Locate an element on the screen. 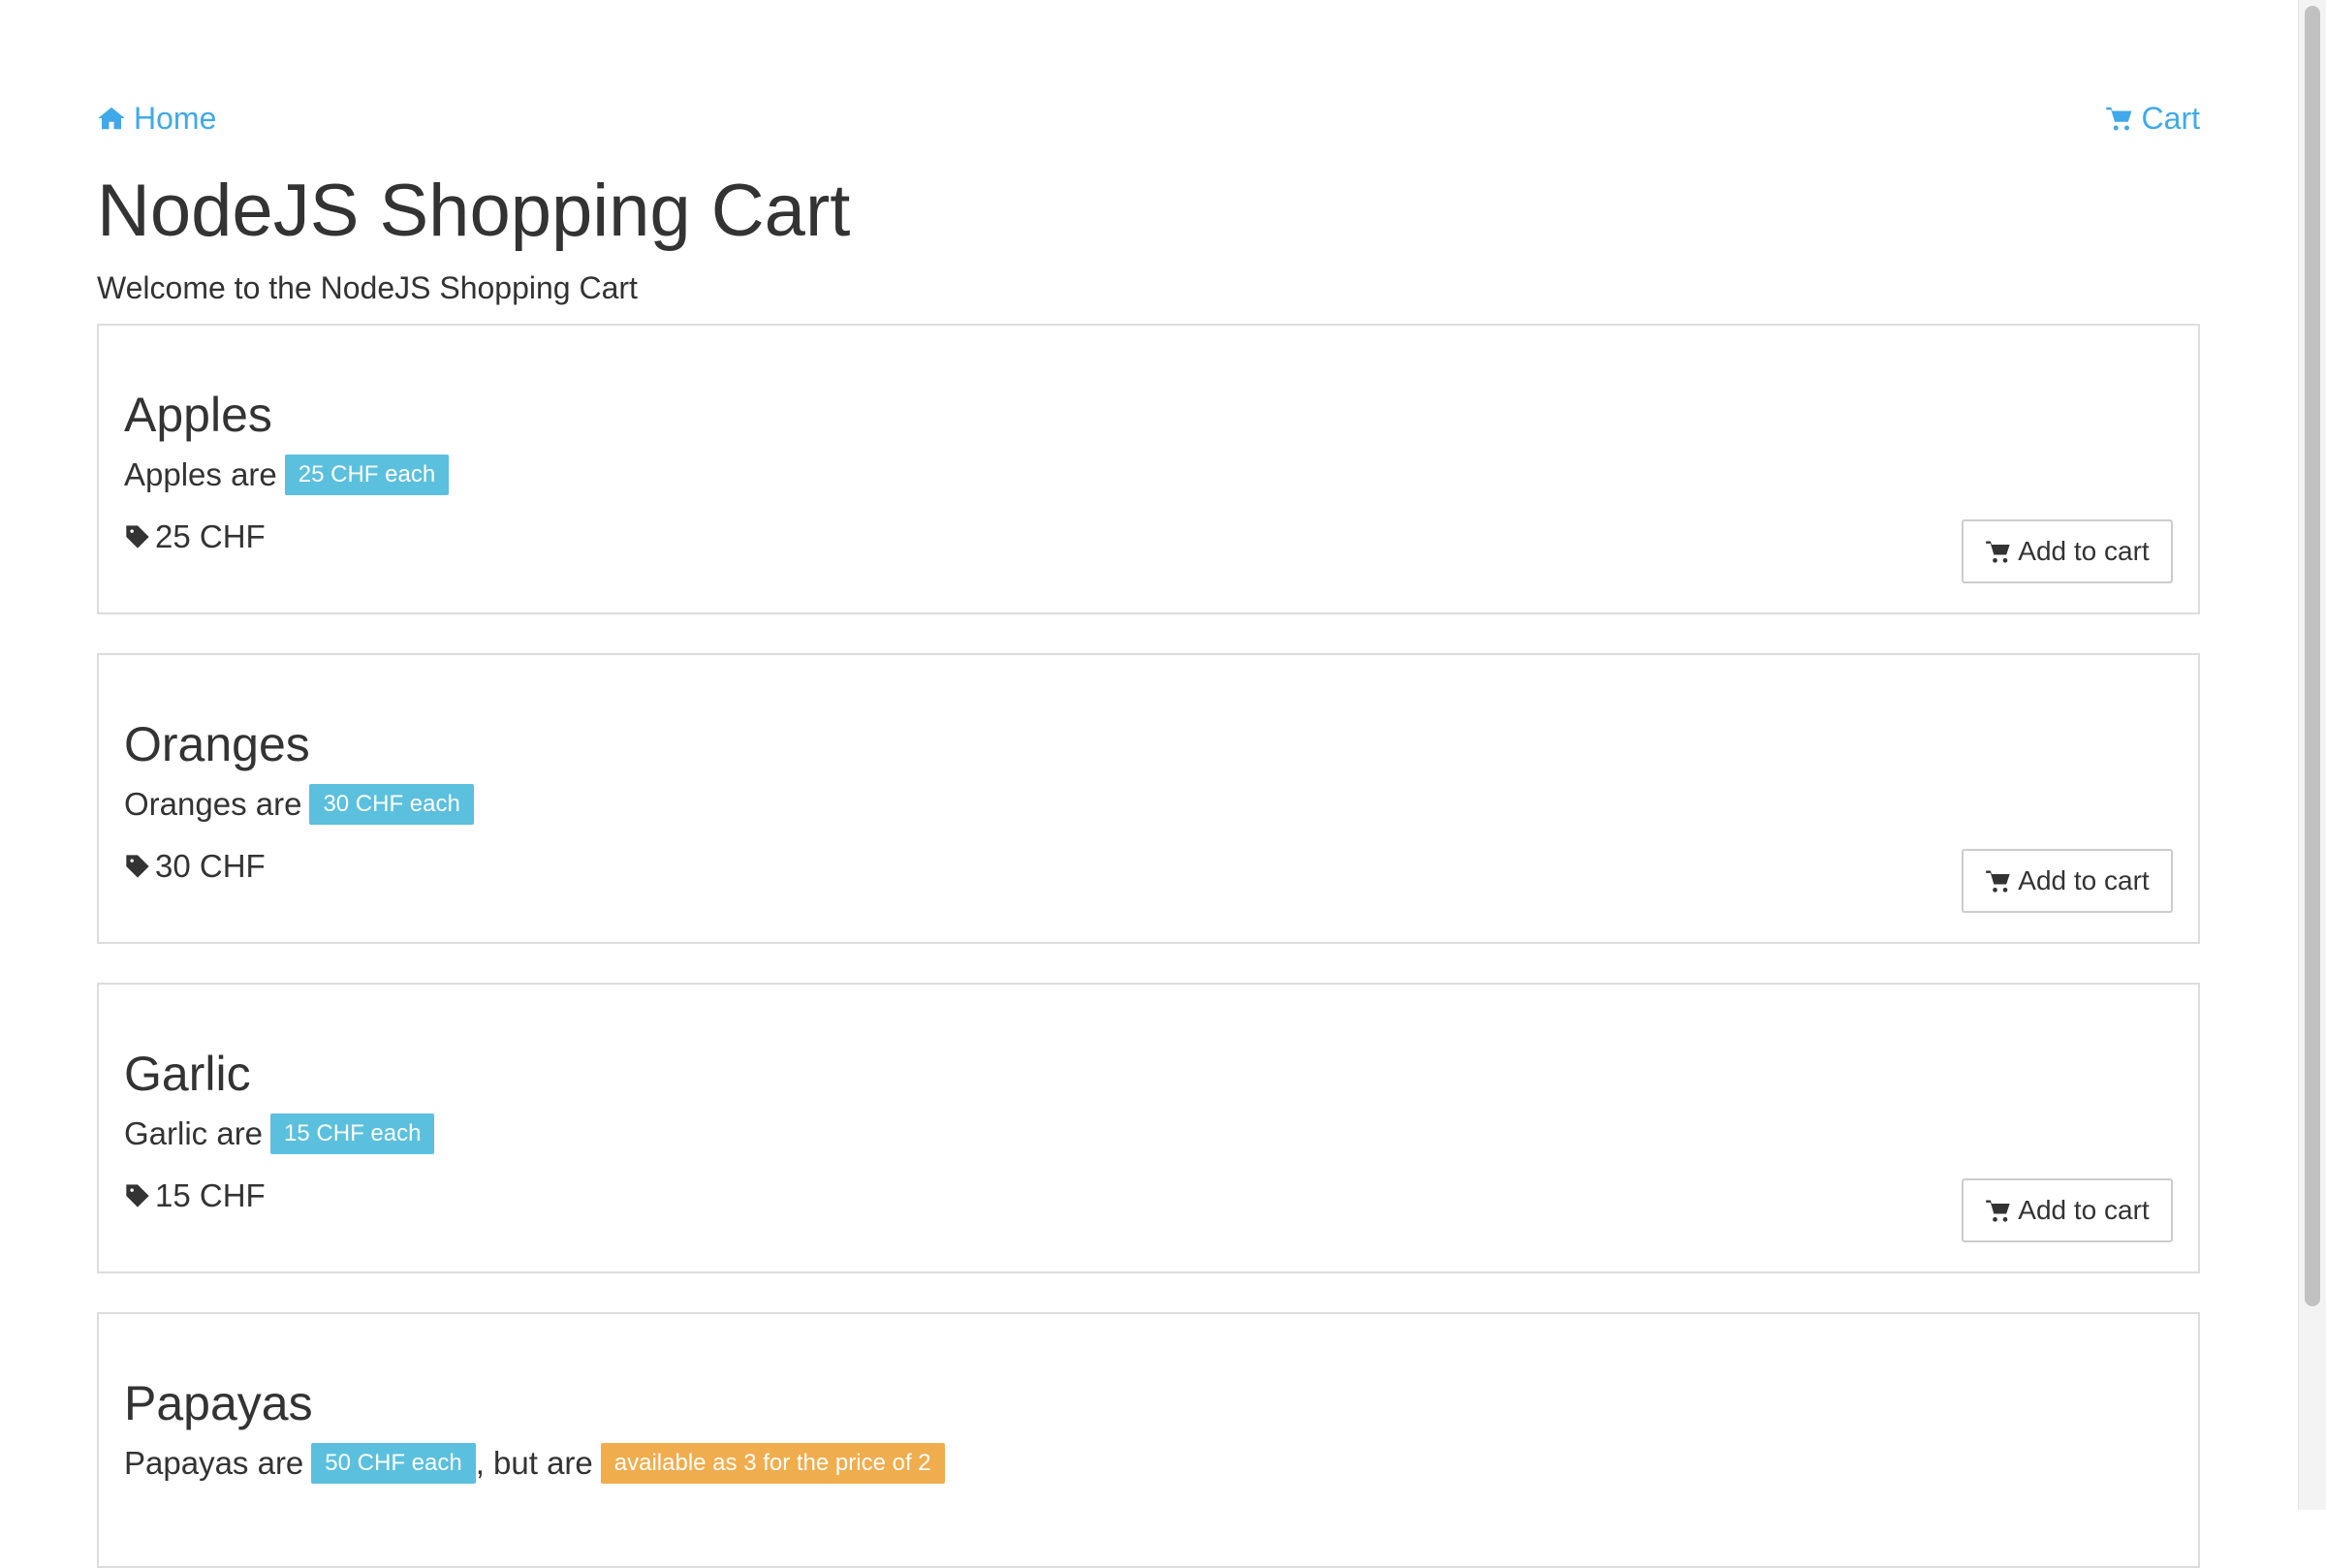  scrollbar is located at coordinates (2312, 755).